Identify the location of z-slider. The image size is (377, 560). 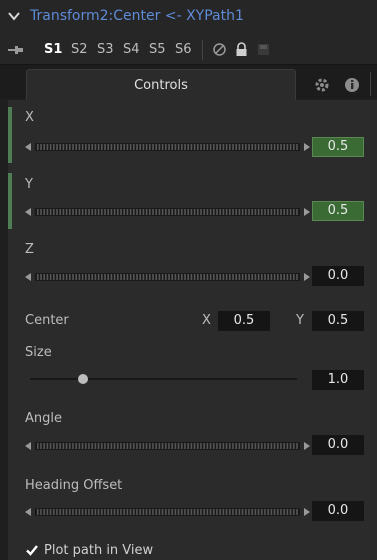
(167, 277).